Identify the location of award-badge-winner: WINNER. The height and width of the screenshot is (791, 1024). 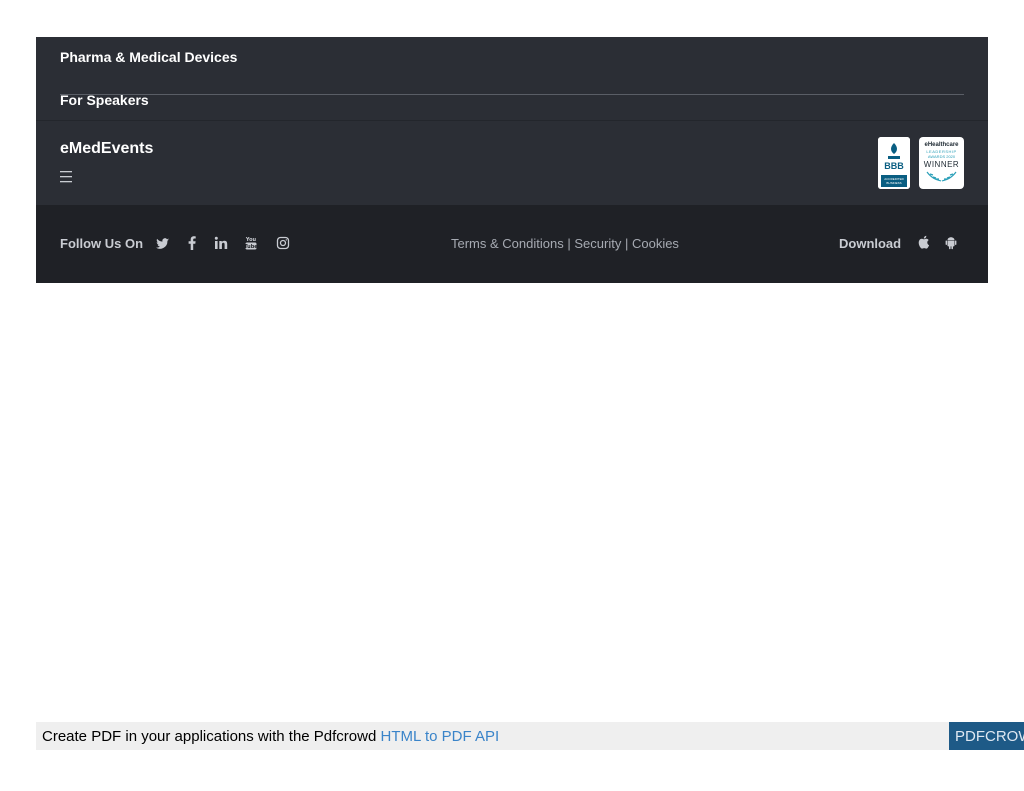
(941, 164).